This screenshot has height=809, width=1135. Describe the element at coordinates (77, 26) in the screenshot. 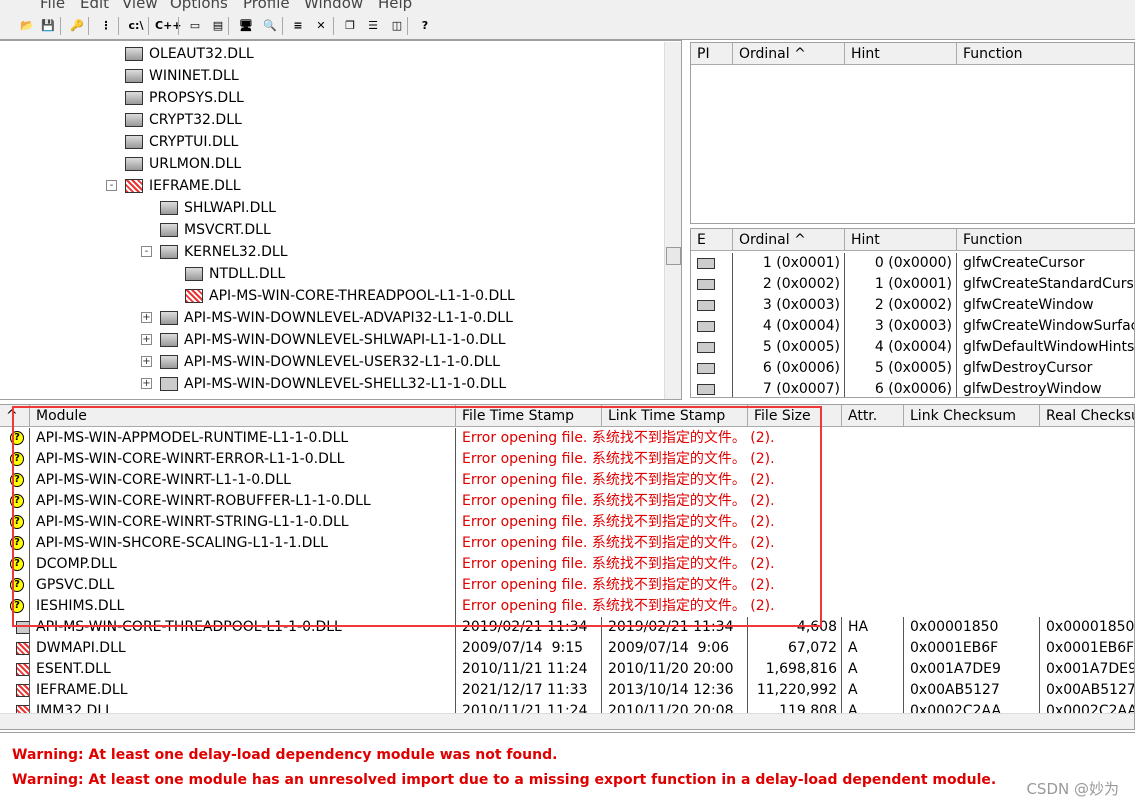

I see `find-icon: 🔑` at that location.